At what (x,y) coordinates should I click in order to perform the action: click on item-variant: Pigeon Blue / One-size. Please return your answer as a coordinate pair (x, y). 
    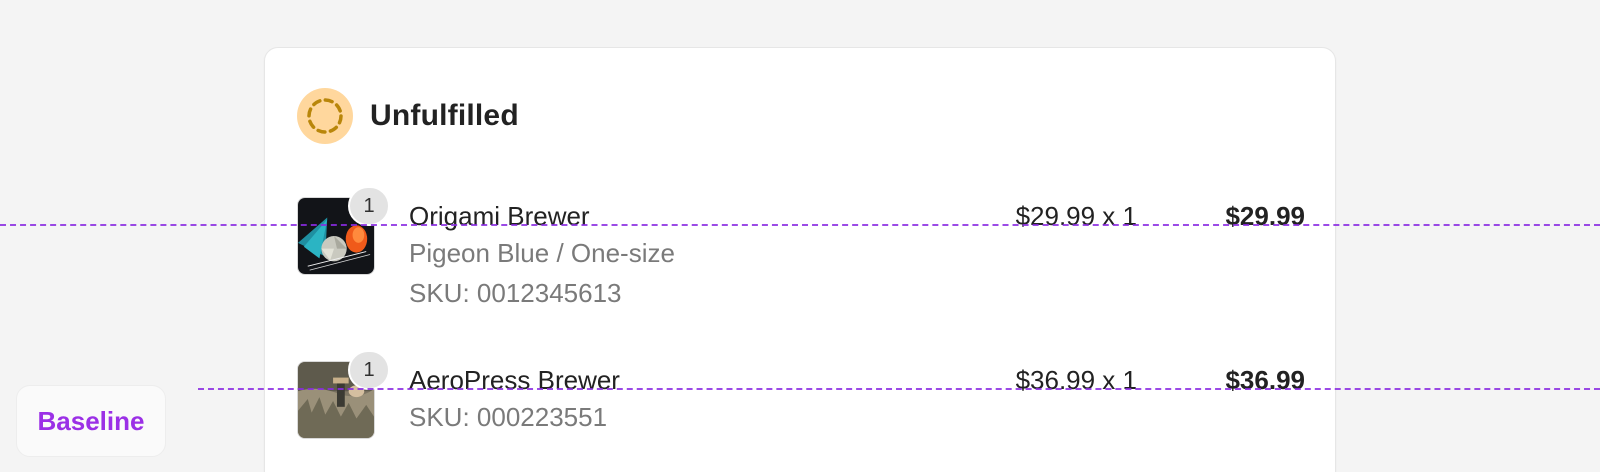
    Looking at the image, I should click on (542, 253).